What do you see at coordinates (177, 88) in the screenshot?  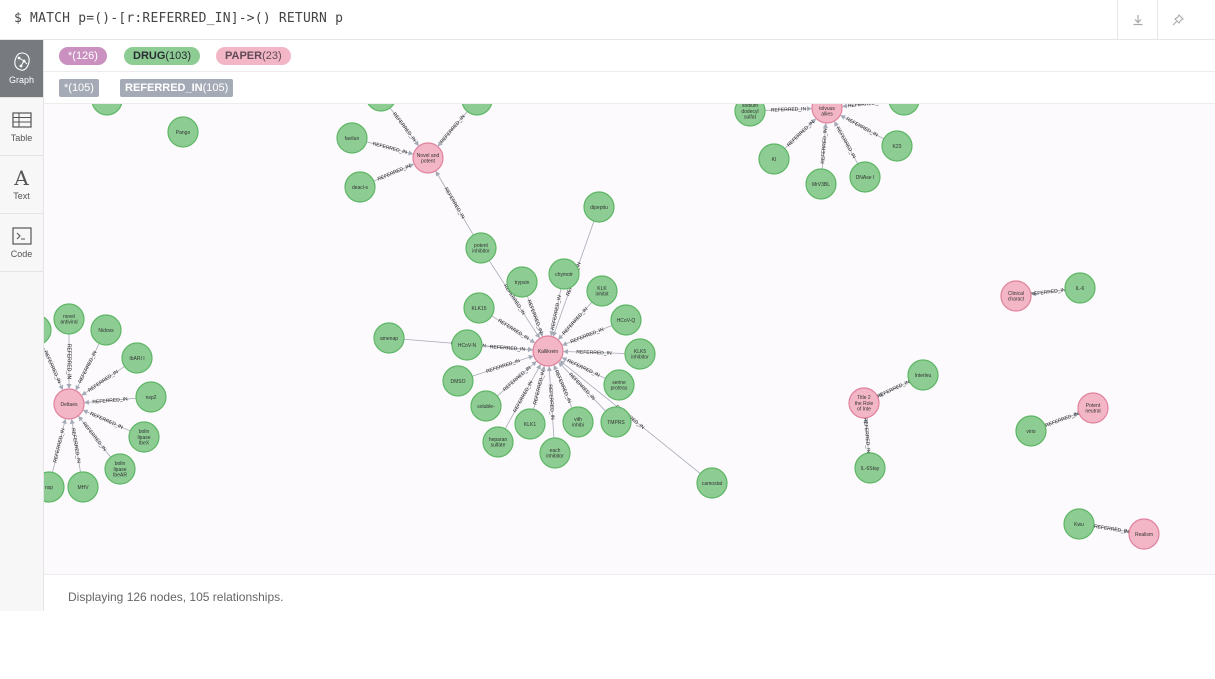 I see `rel-type-referred-in: REFERRED_IN(105)` at bounding box center [177, 88].